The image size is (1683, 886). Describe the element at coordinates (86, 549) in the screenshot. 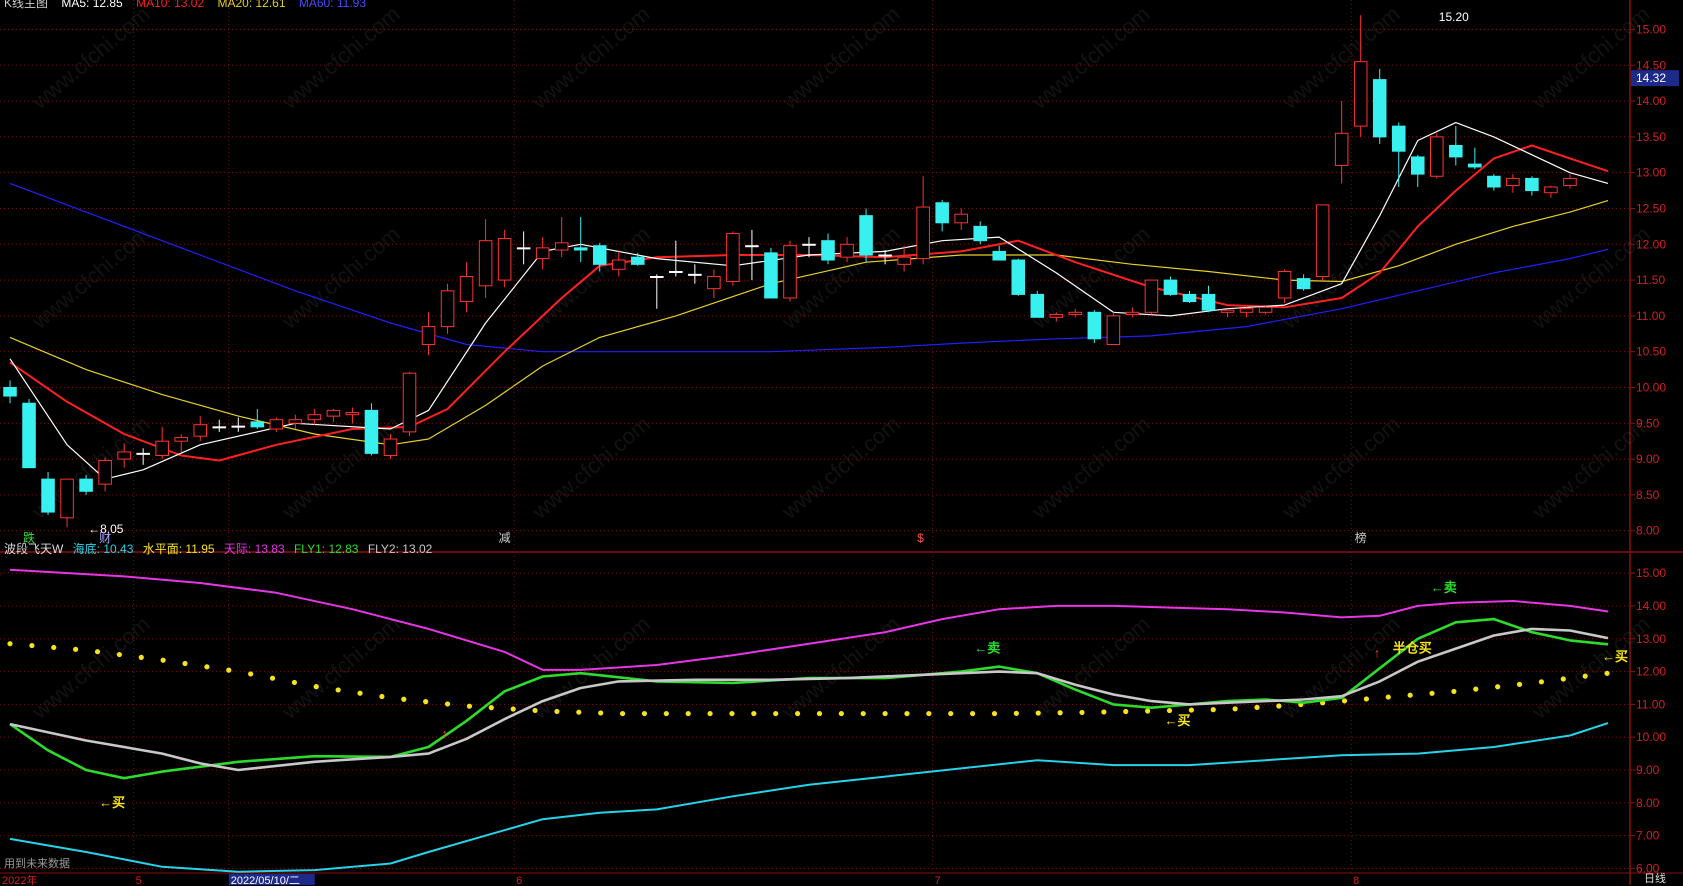

I see `haidi-label: 海底:` at that location.